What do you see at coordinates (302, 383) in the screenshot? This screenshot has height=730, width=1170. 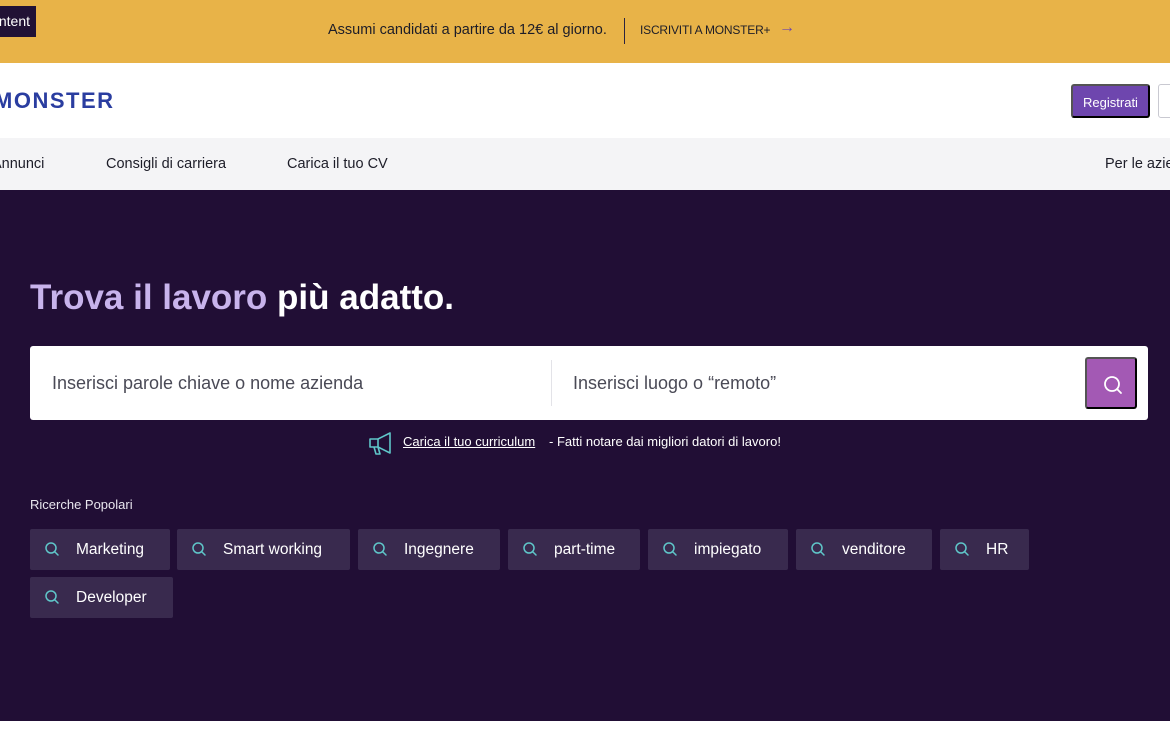 I see `keyword-input` at bounding box center [302, 383].